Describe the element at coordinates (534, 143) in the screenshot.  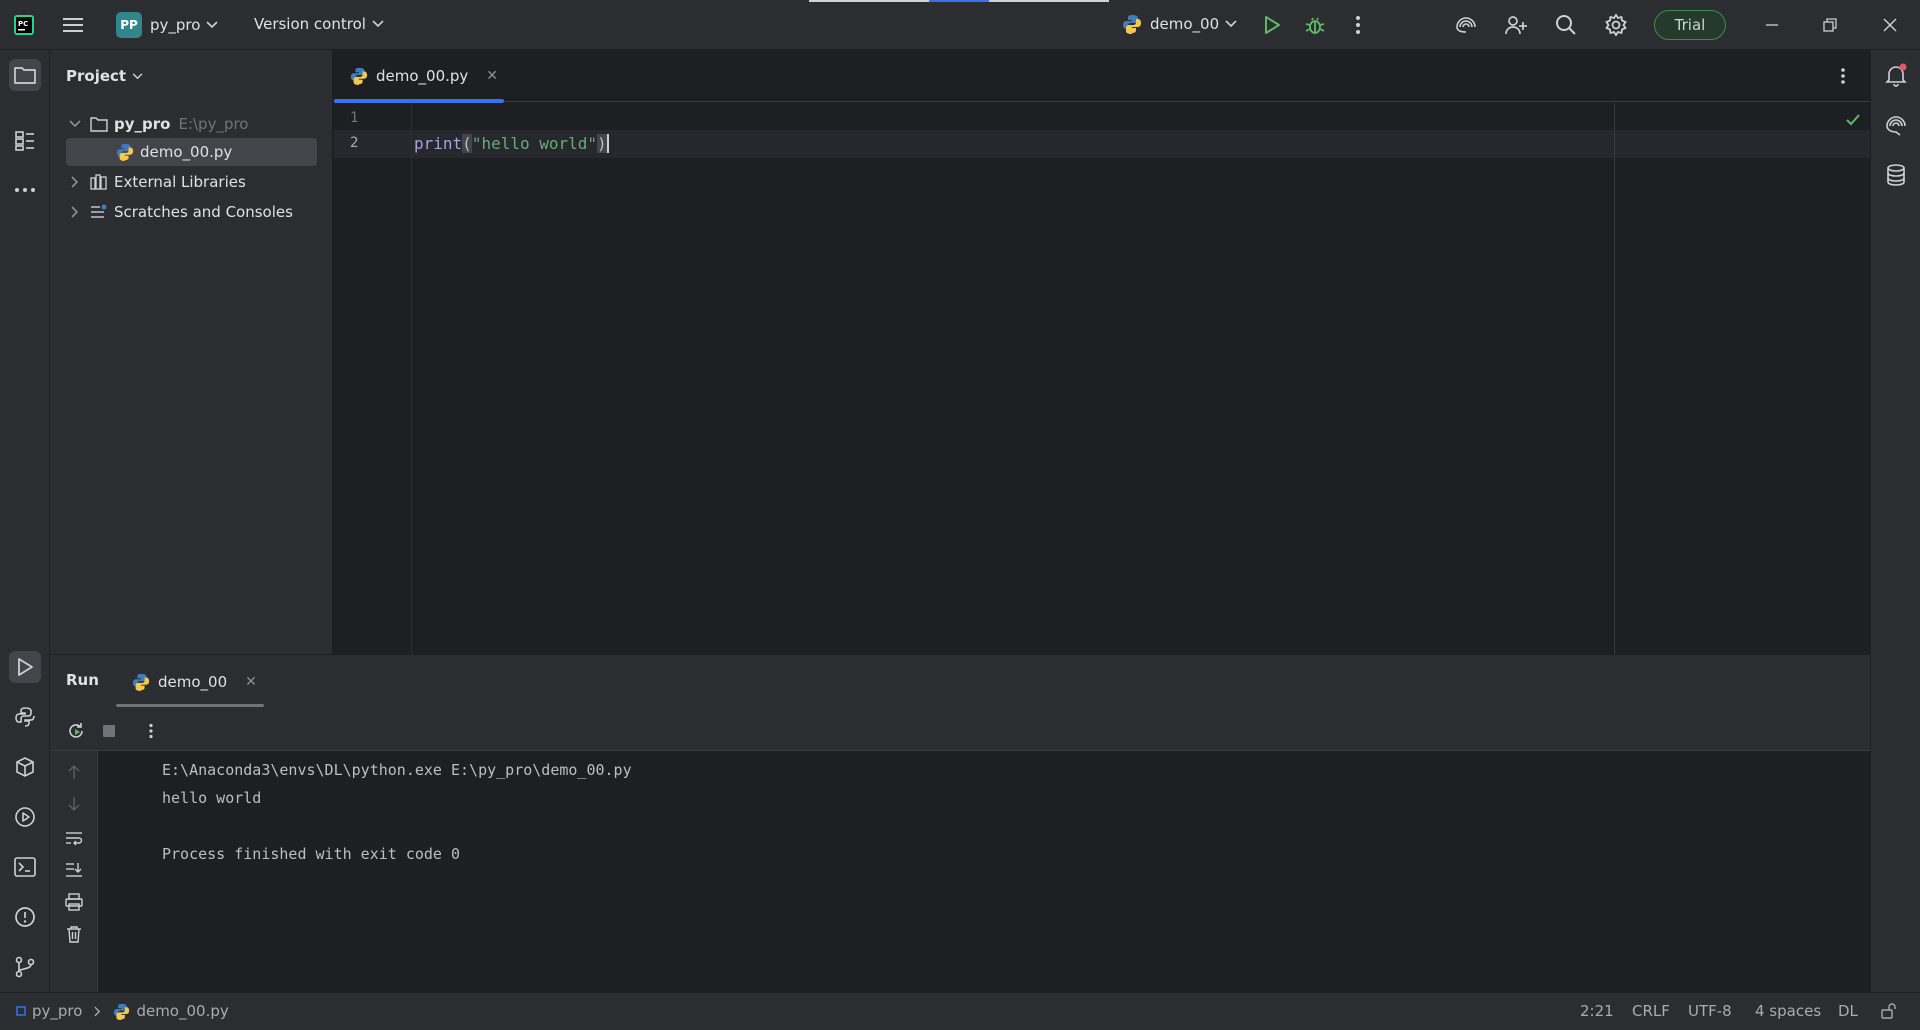
I see `code-string: "hello world"` at that location.